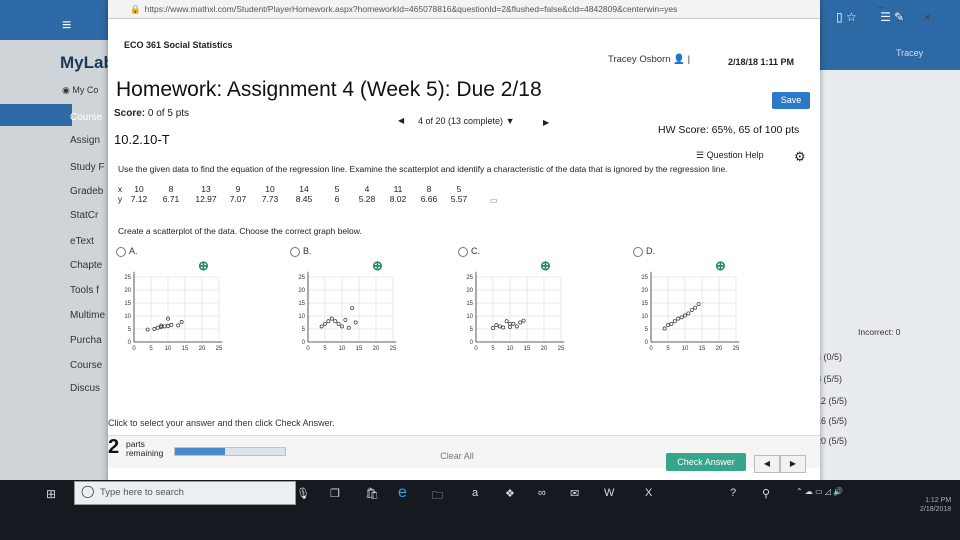 Image resolution: width=960 pixels, height=540 pixels. Describe the element at coordinates (679, 59) in the screenshot. I see `user-icon: 👤` at that location.